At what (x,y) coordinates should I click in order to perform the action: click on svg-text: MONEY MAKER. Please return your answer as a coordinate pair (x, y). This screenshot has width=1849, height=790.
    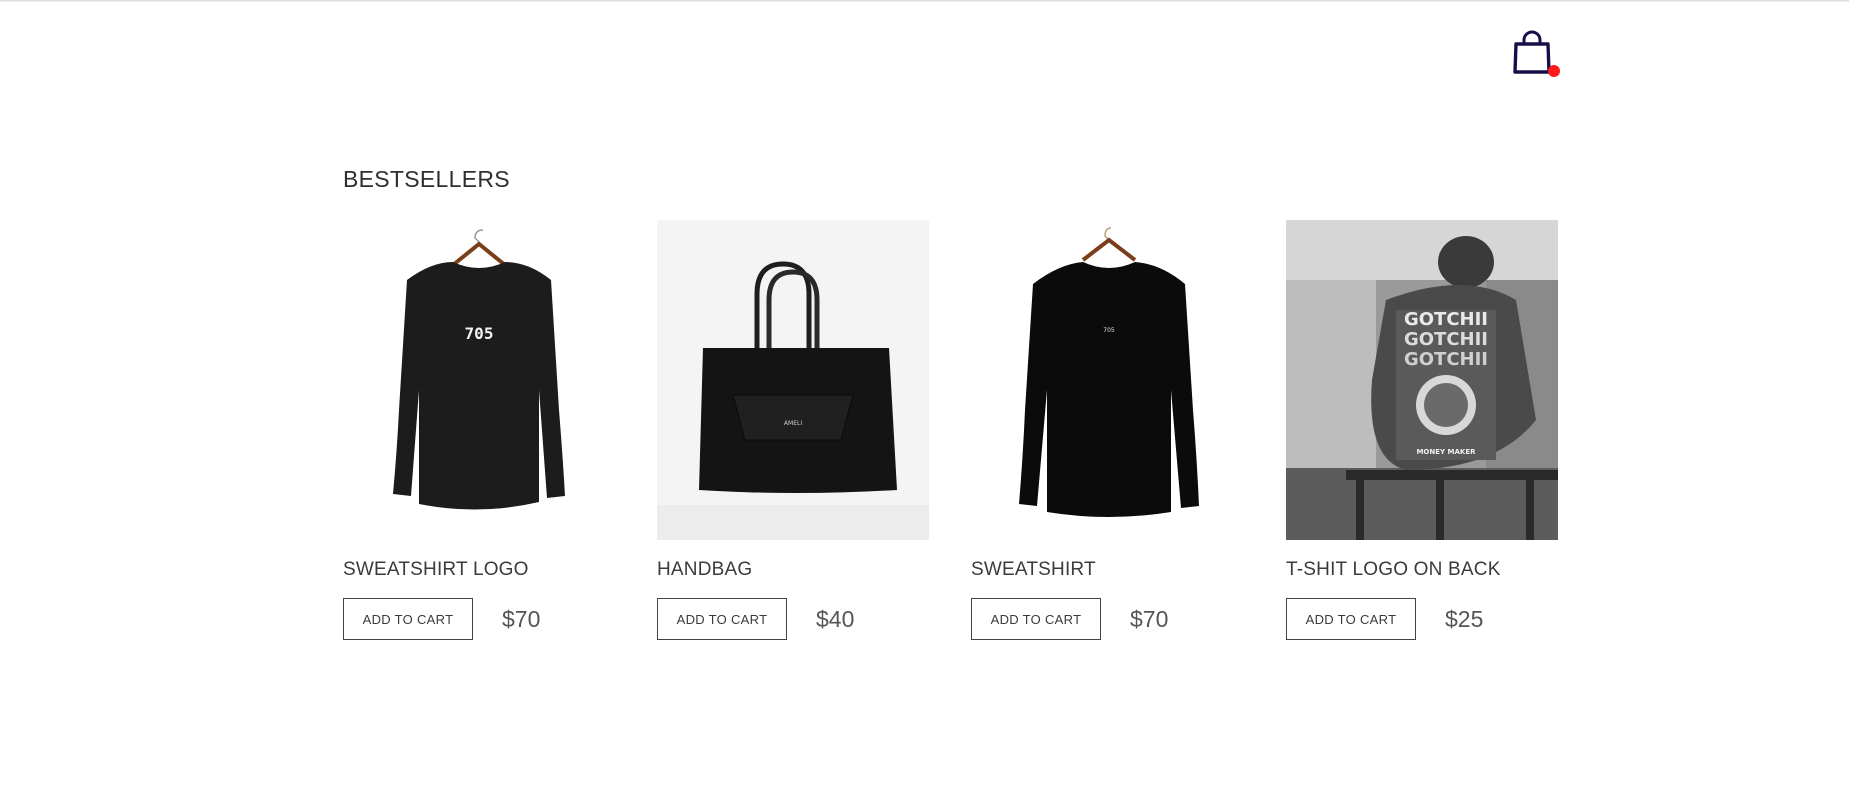
    Looking at the image, I should click on (1446, 452).